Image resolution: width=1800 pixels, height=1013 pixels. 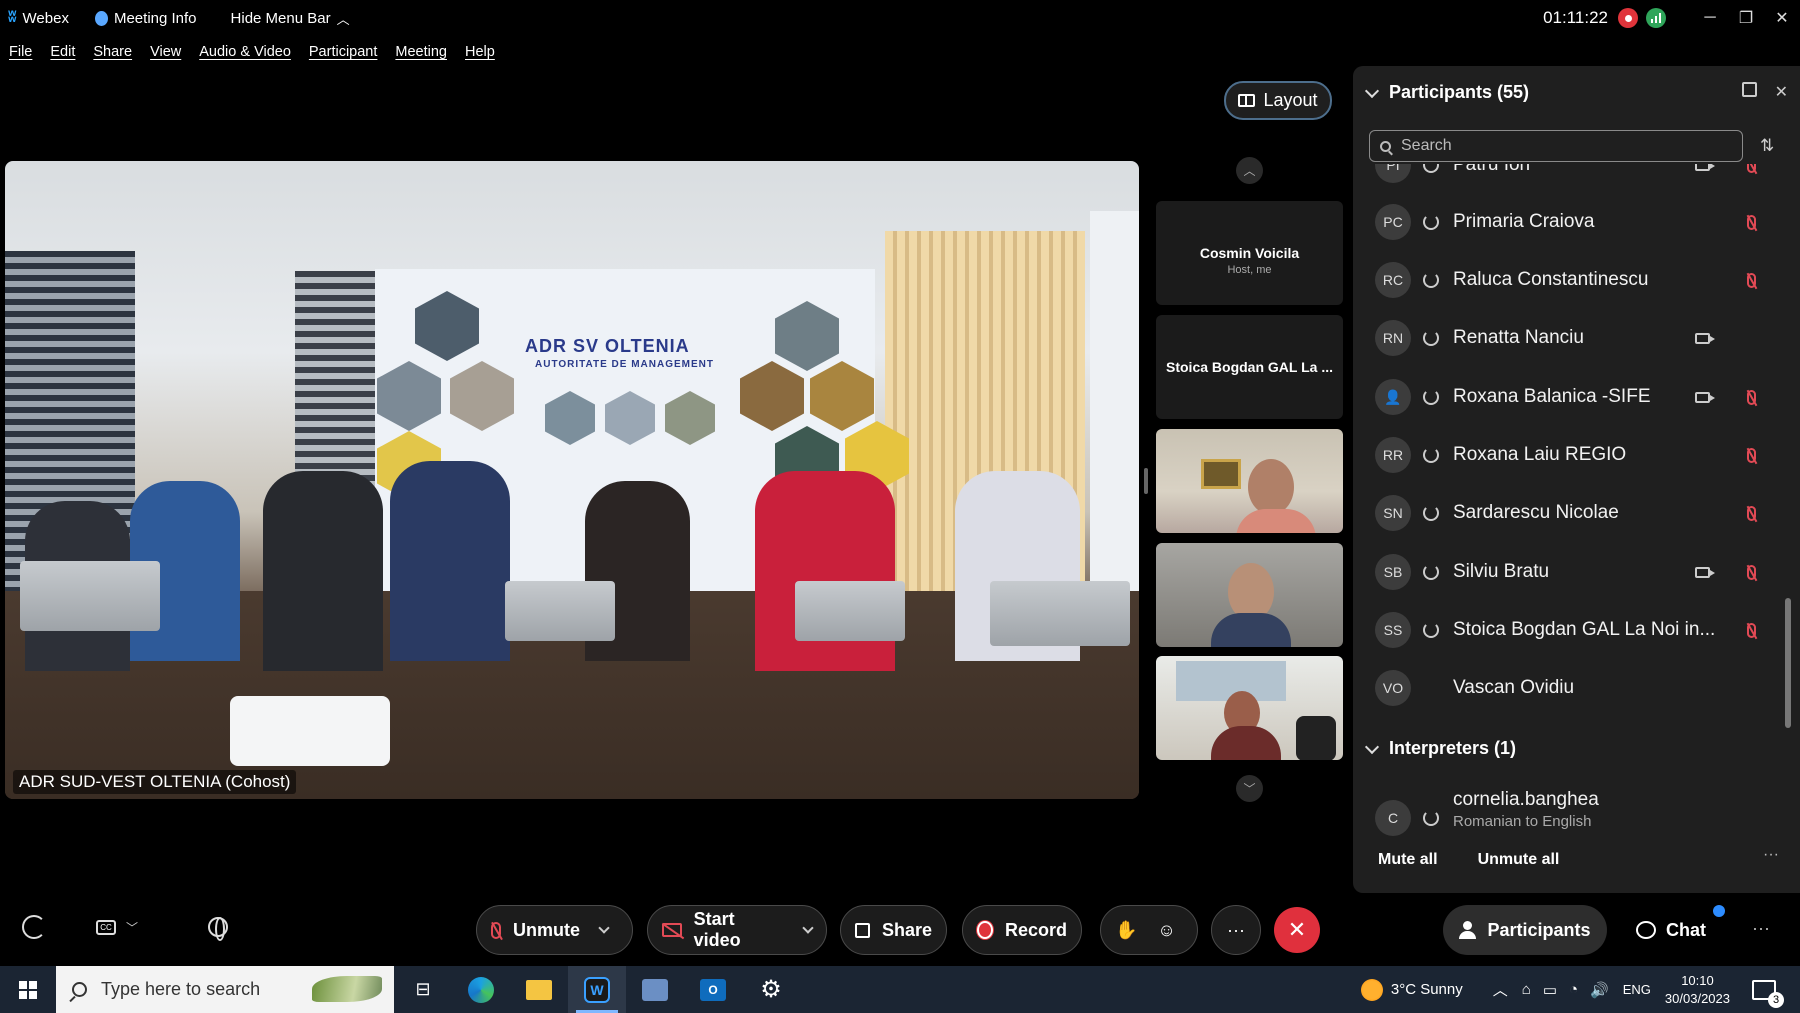 I want to click on restore-icon: ❐, so click(x=1746, y=18).